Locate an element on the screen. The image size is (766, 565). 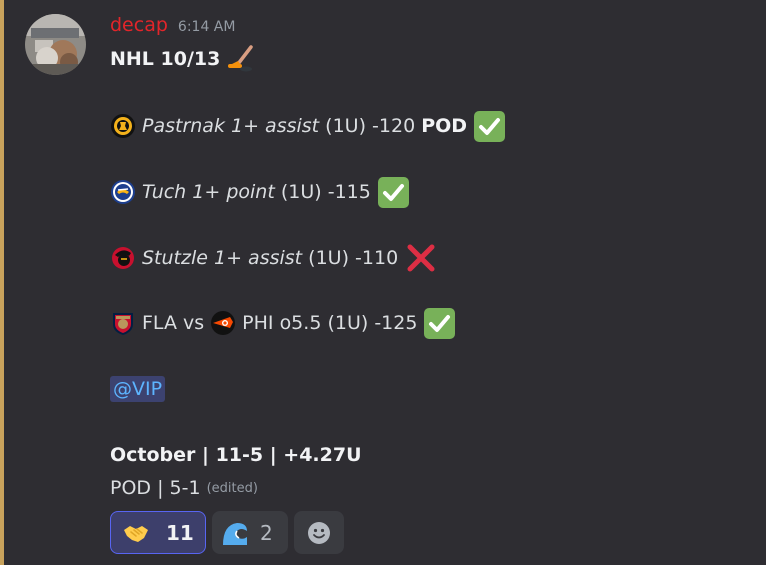
message-header: decap 6:14 AM is located at coordinates (172, 27).